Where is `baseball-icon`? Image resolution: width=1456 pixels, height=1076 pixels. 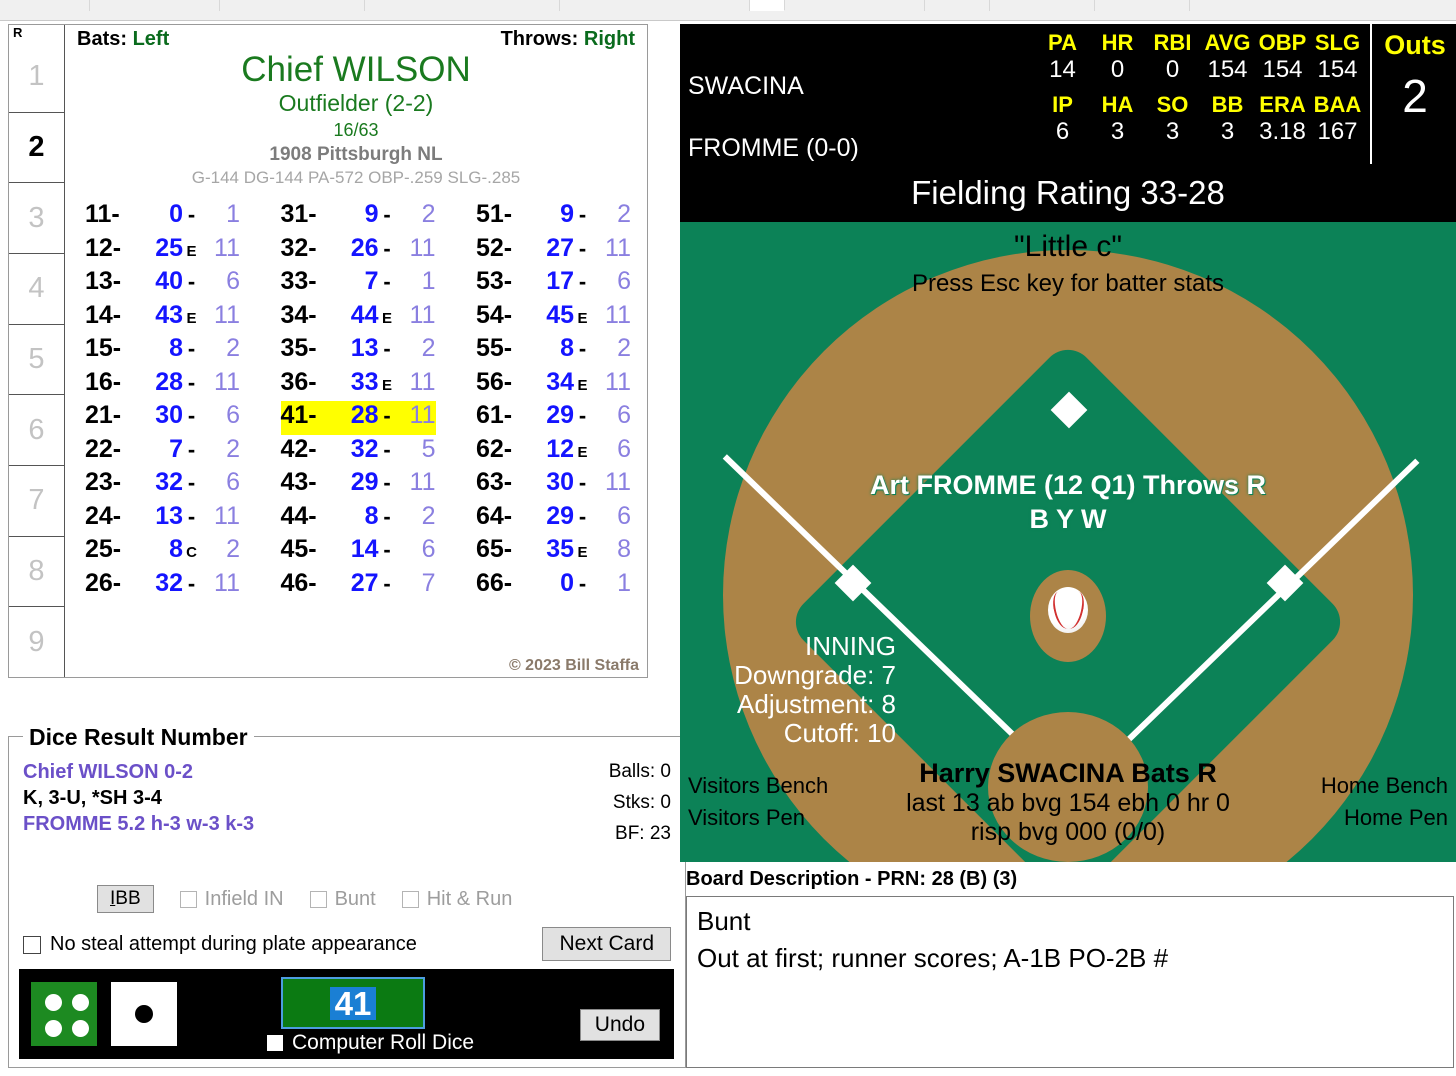 baseball-icon is located at coordinates (1068, 610).